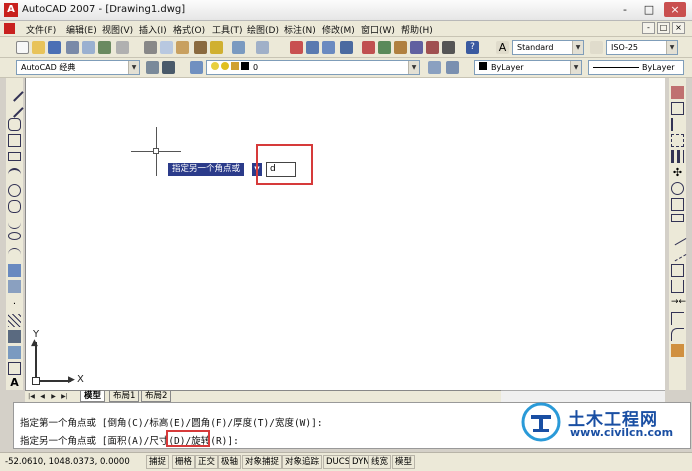 This screenshot has height=471, width=692. What do you see at coordinates (14, 336) in the screenshot?
I see `gradient-icon` at bounding box center [14, 336].